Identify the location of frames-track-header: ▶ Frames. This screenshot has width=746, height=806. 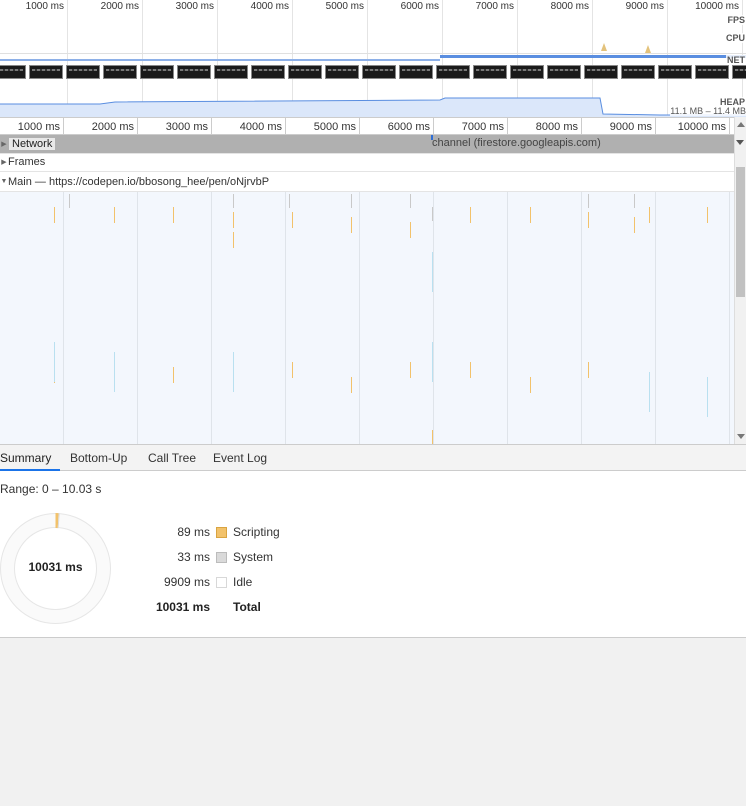
(367, 162).